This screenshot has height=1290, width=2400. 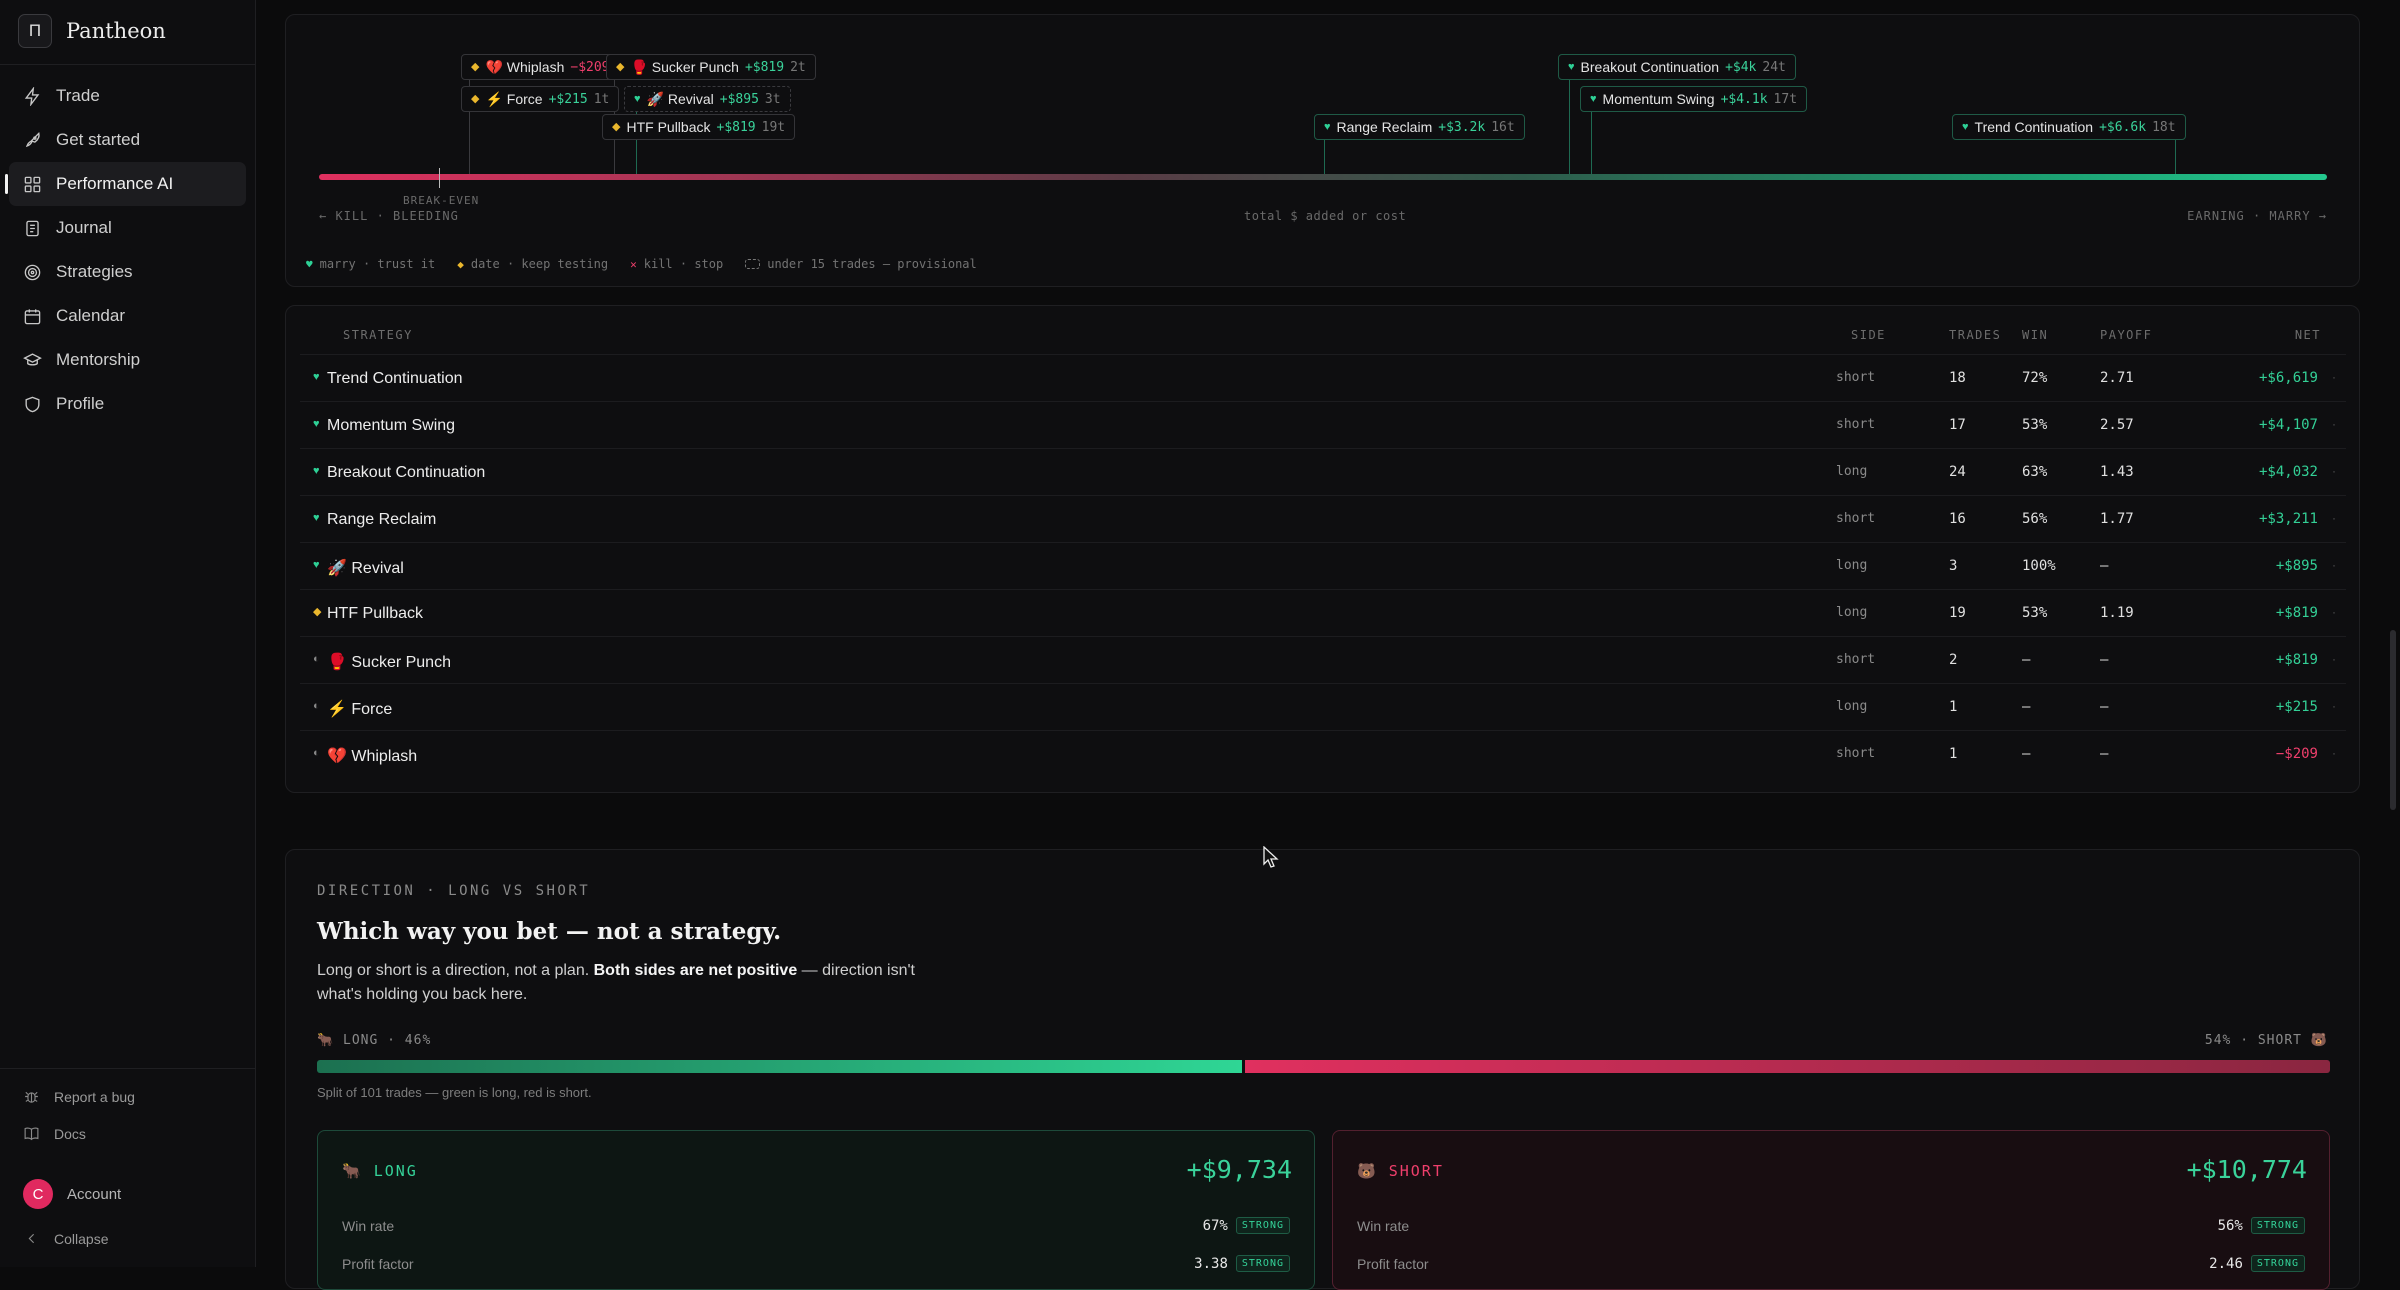 I want to click on payoff: 1.43, so click(x=2117, y=472).